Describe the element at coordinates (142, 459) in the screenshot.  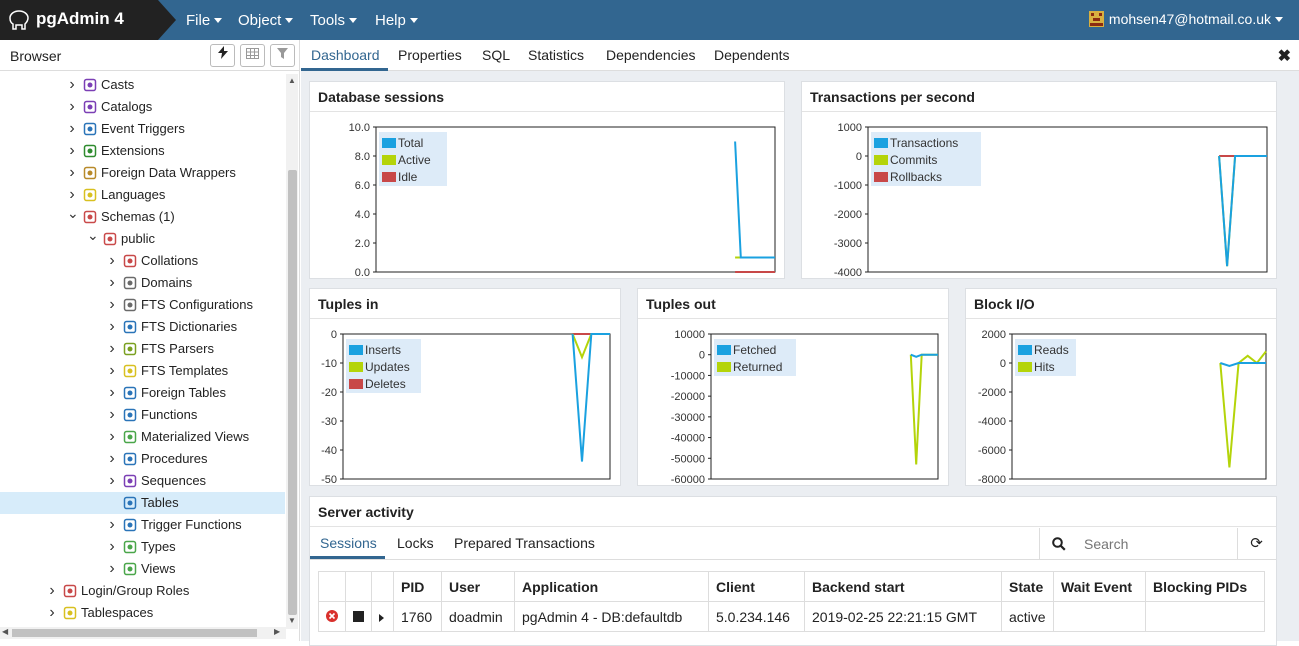
I see `tree-node: › Procedures` at that location.